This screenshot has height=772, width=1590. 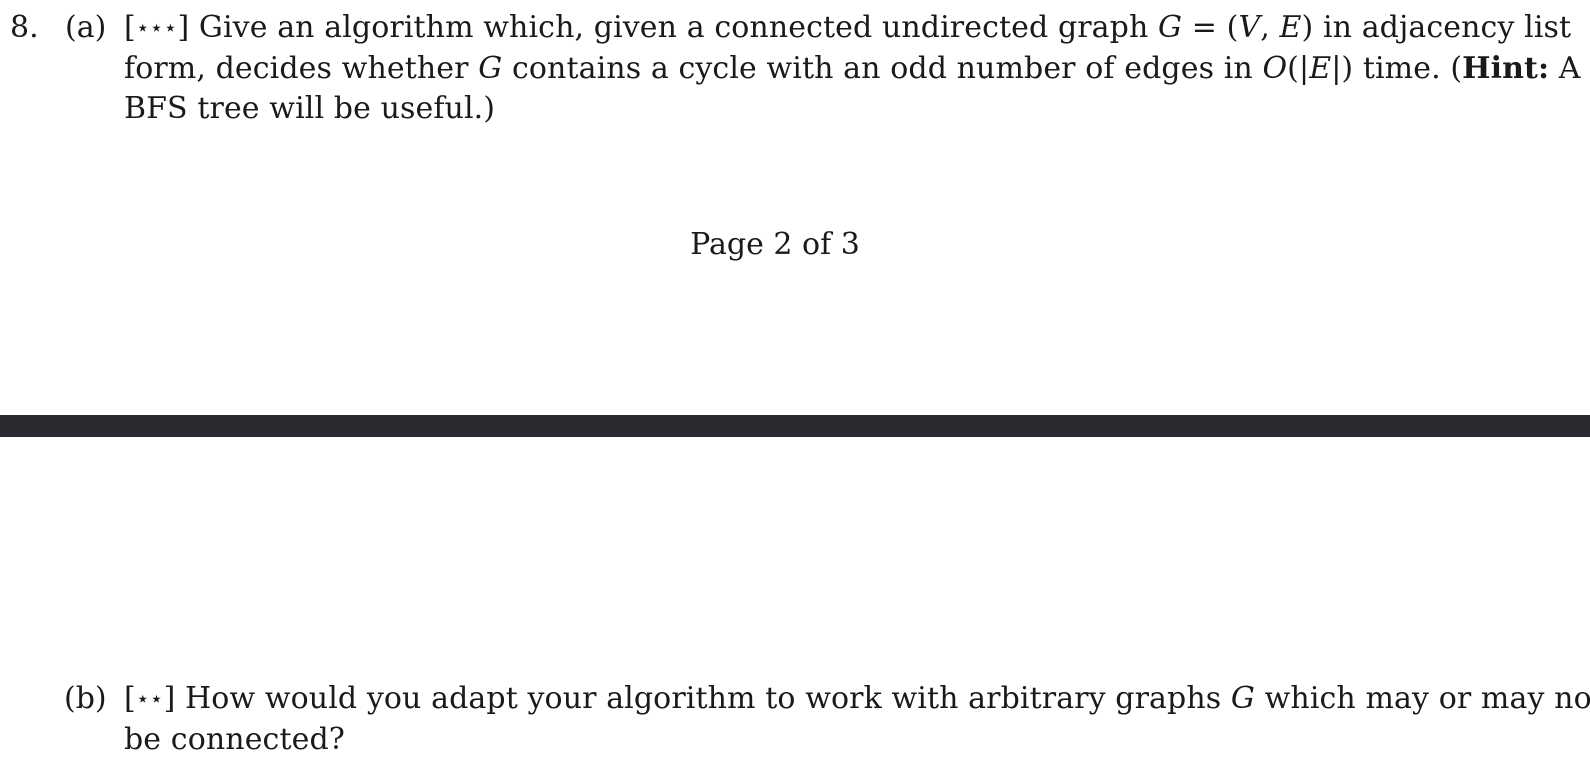 I want to click on math-v: V, so click(x=1249, y=27).